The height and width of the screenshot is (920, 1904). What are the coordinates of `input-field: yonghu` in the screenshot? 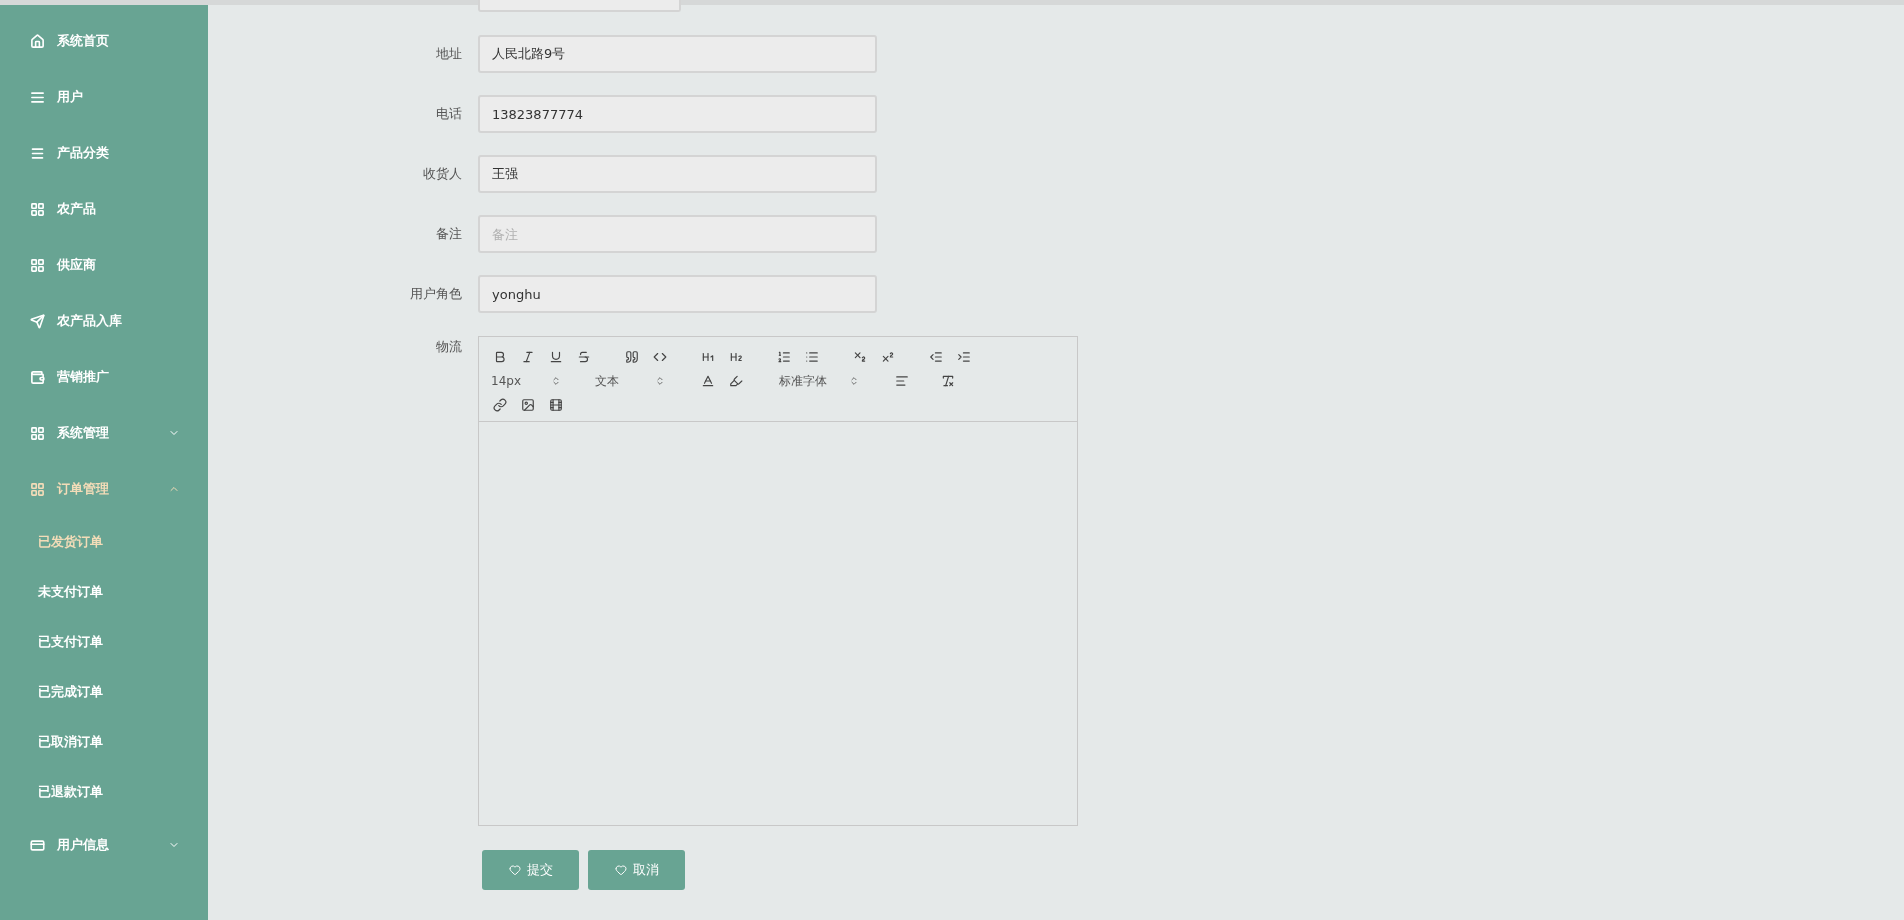 It's located at (677, 294).